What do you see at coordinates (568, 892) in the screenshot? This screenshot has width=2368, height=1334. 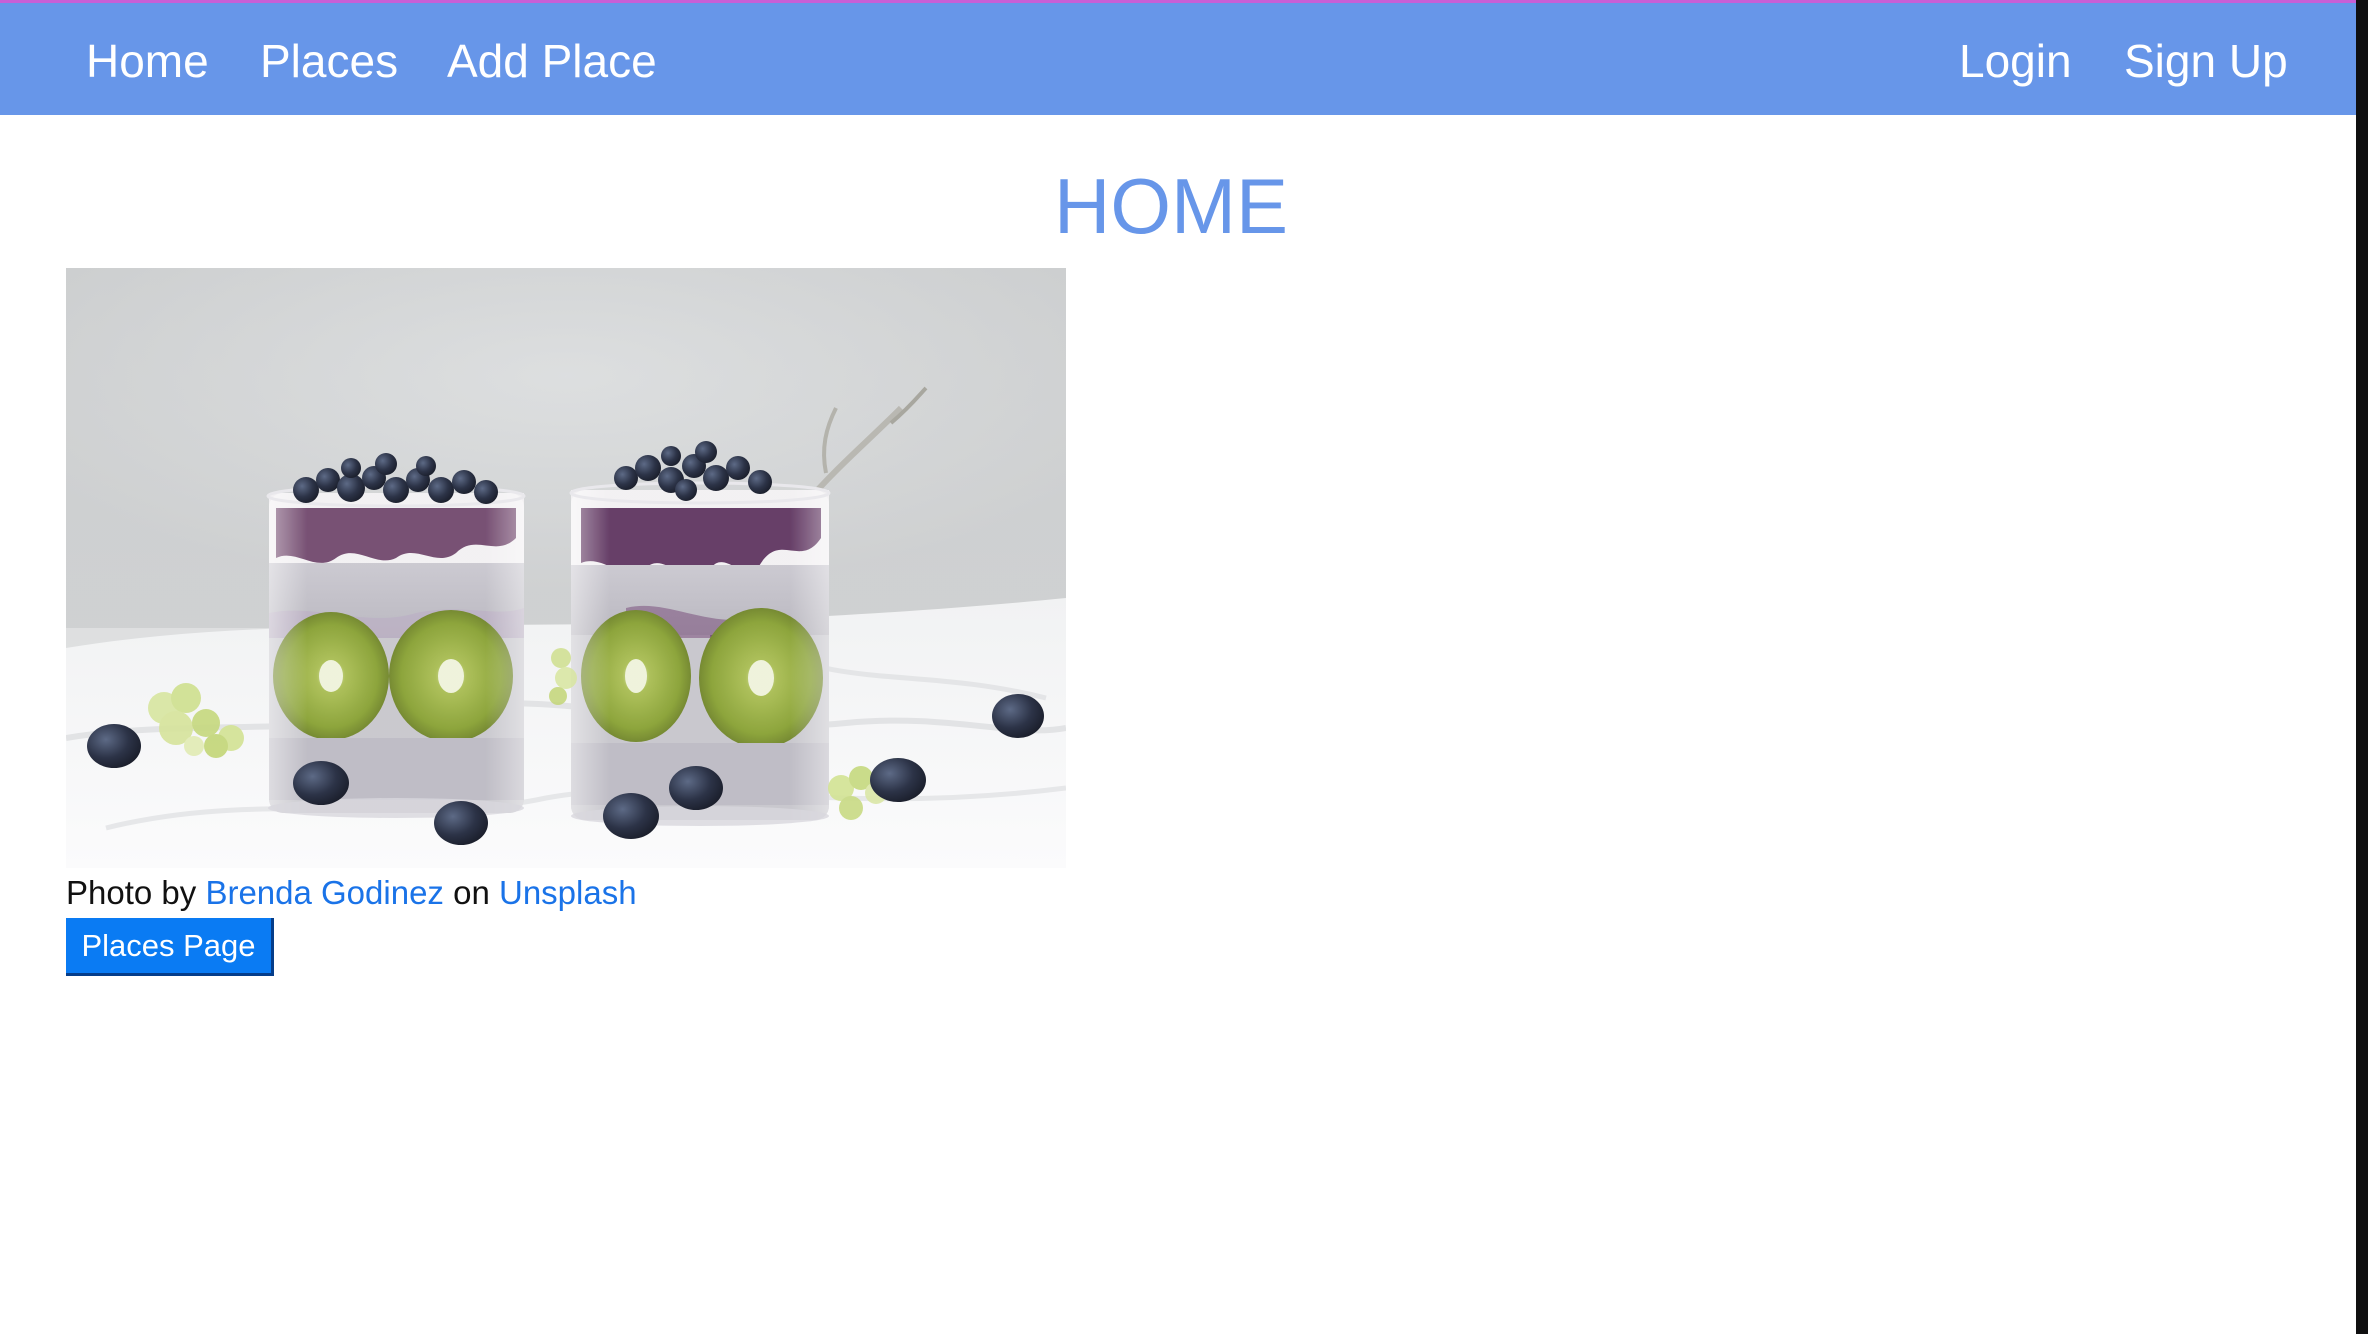 I see `credit-site-link: Unsplash` at bounding box center [568, 892].